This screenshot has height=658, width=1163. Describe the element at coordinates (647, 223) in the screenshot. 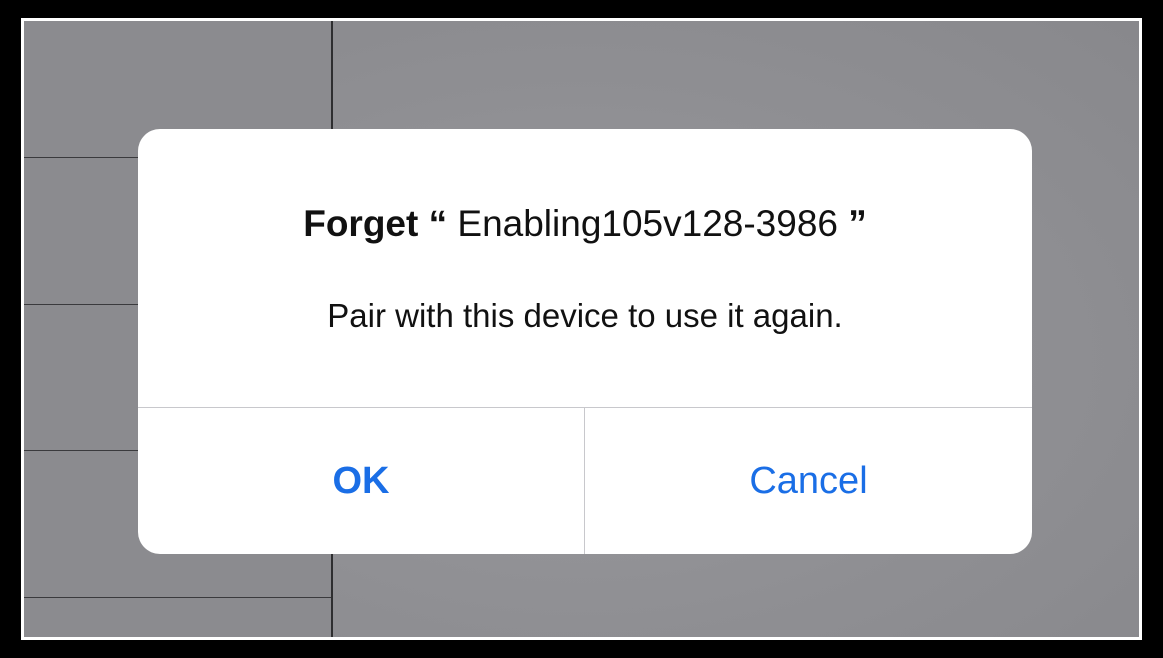

I see `alert-device-name: Enabling105v128-3986` at that location.